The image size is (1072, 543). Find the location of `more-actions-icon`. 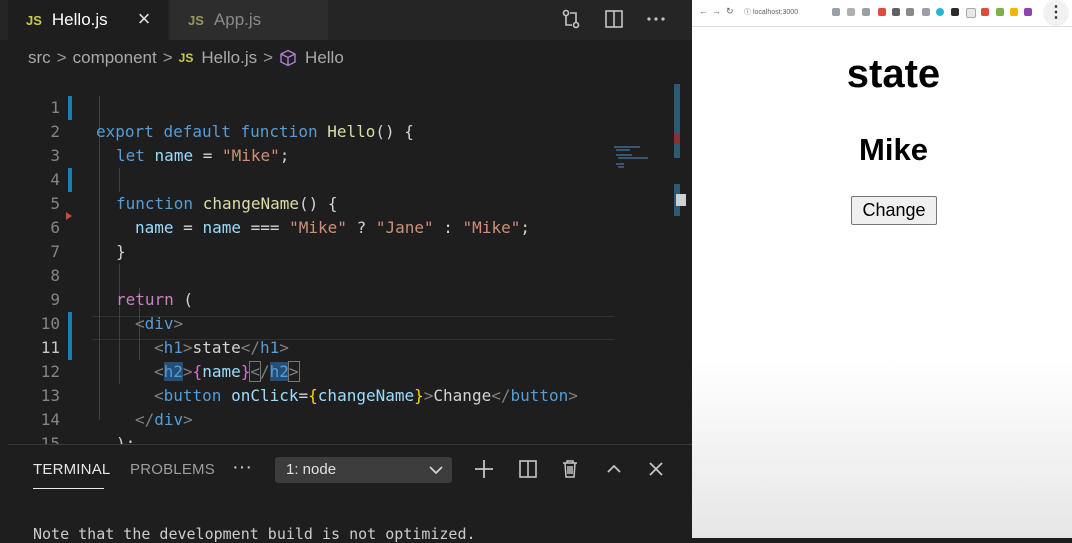

more-actions-icon is located at coordinates (656, 20).